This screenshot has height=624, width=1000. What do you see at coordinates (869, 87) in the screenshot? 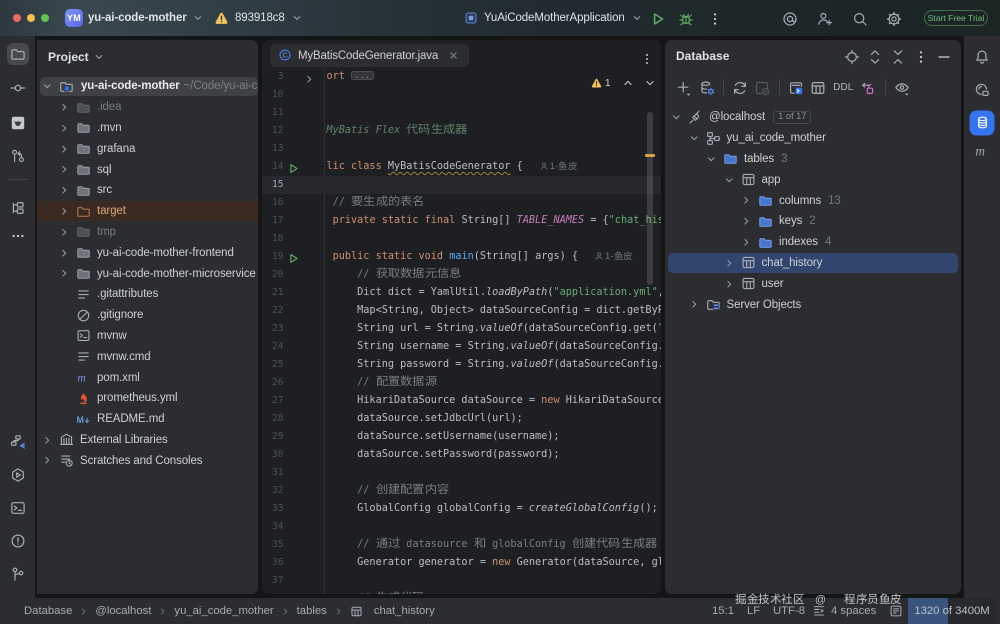
I see `generate-key-icon` at bounding box center [869, 87].